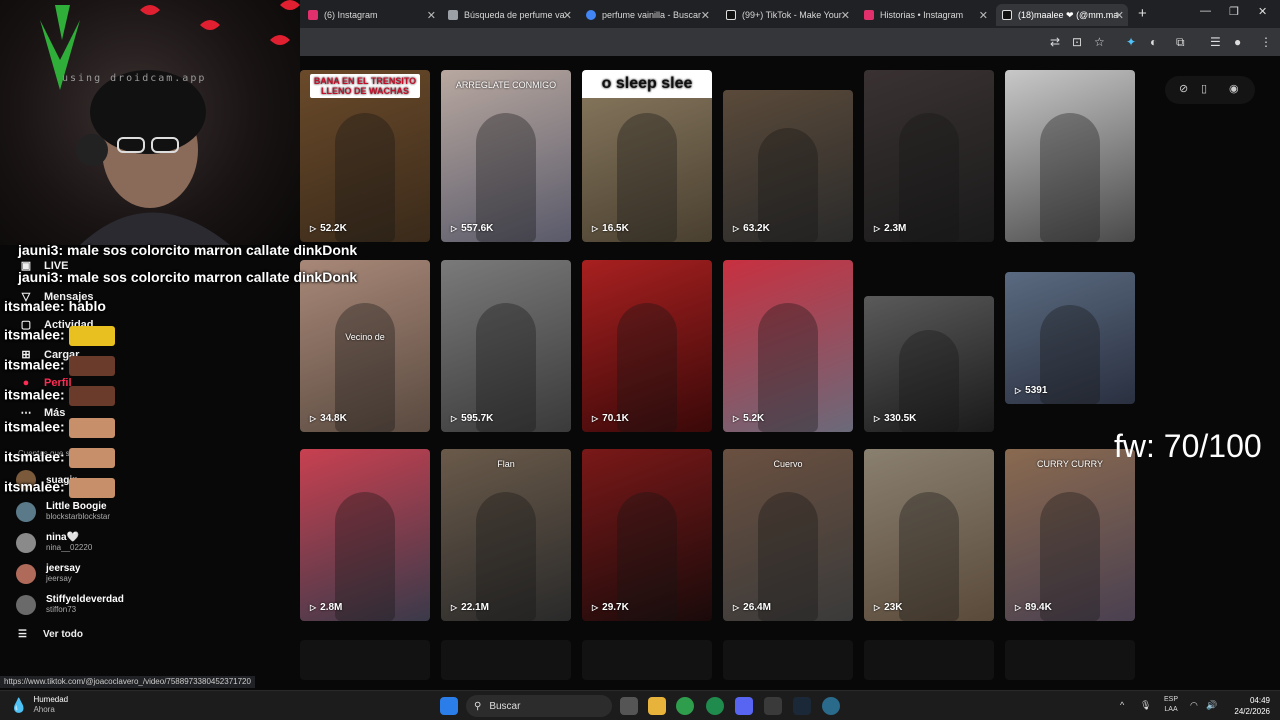 Image resolution: width=1280 pixels, height=720 pixels. Describe the element at coordinates (802, 706) in the screenshot. I see `steam-icon` at that location.